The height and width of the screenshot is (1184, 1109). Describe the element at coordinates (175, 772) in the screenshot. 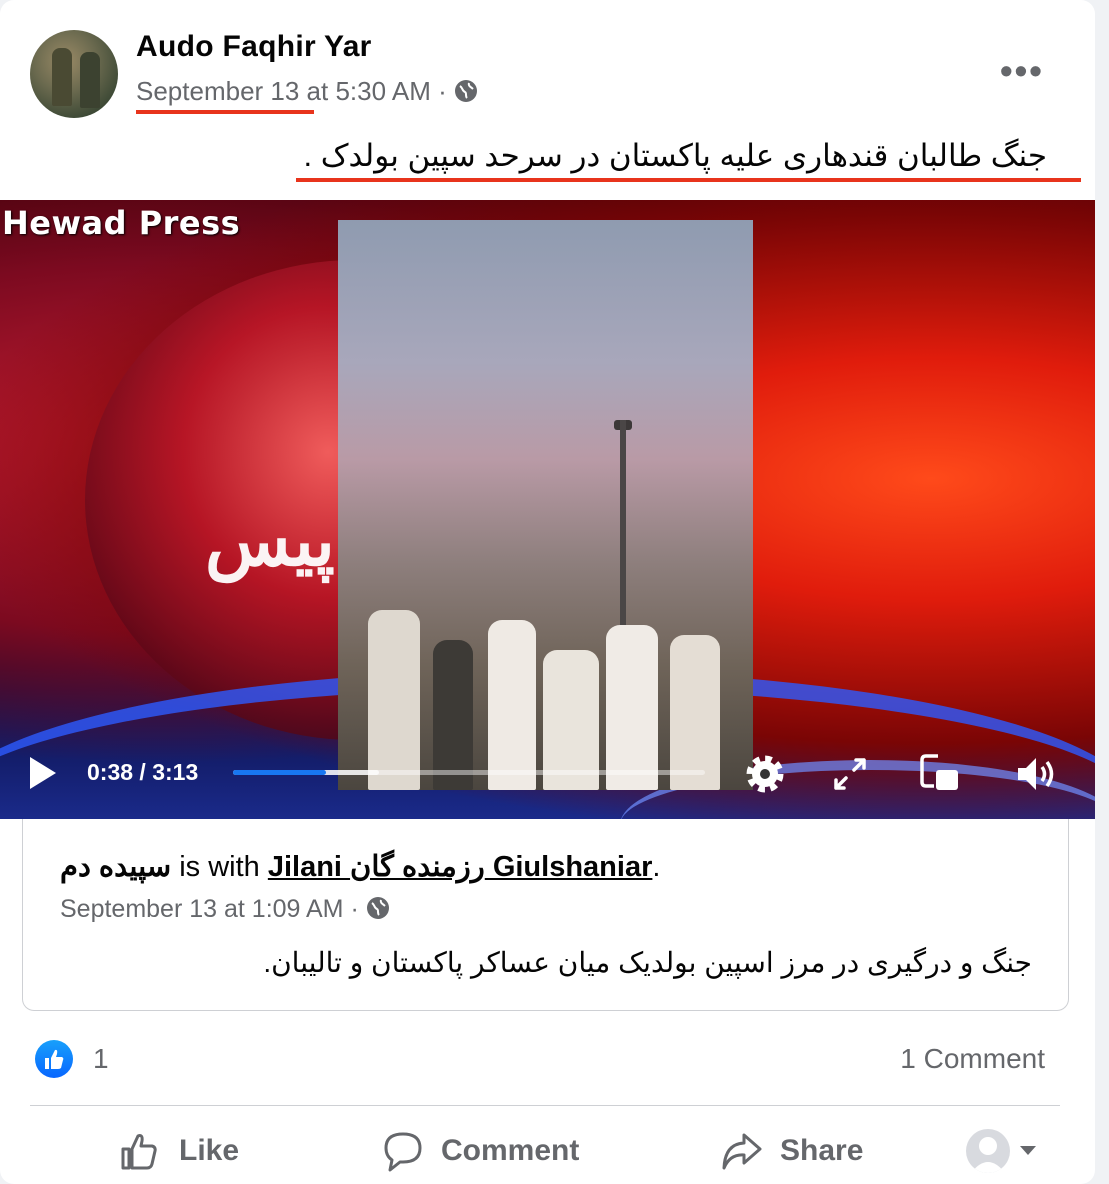

I see `duration: 3:13` at that location.